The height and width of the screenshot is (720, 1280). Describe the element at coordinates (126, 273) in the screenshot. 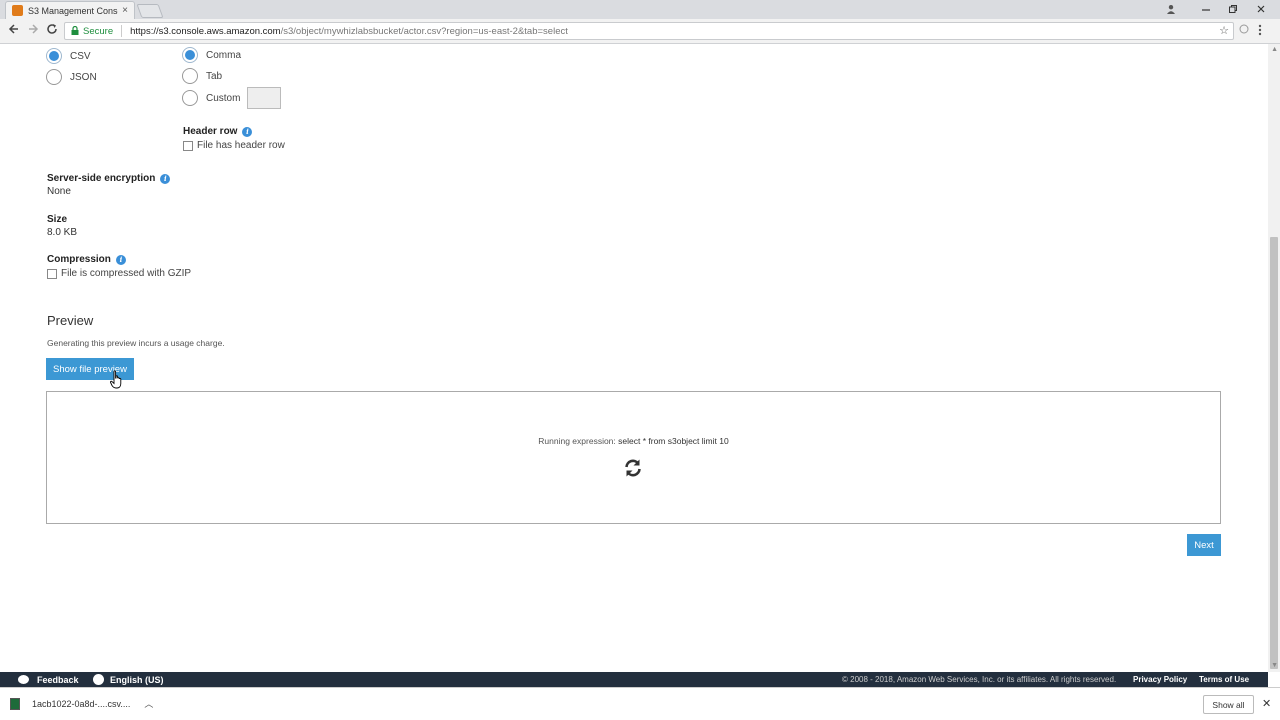

I see `checkbox-label: File is compressed with GZIP` at that location.